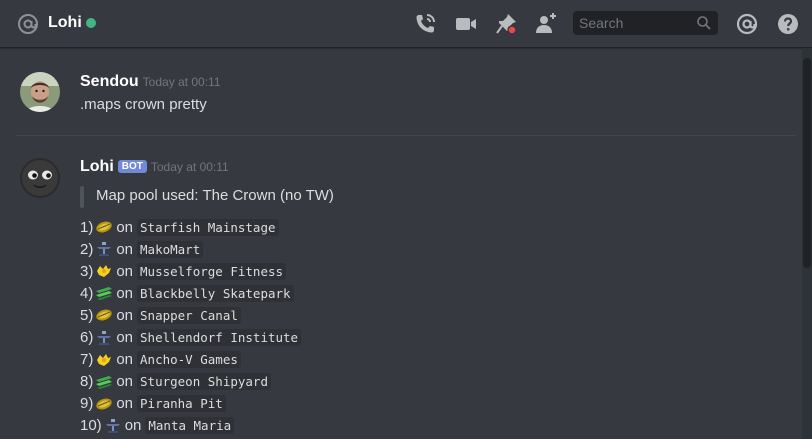 The width and height of the screenshot is (812, 439). Describe the element at coordinates (143, 104) in the screenshot. I see `message-text: .maps crown pretty` at that location.